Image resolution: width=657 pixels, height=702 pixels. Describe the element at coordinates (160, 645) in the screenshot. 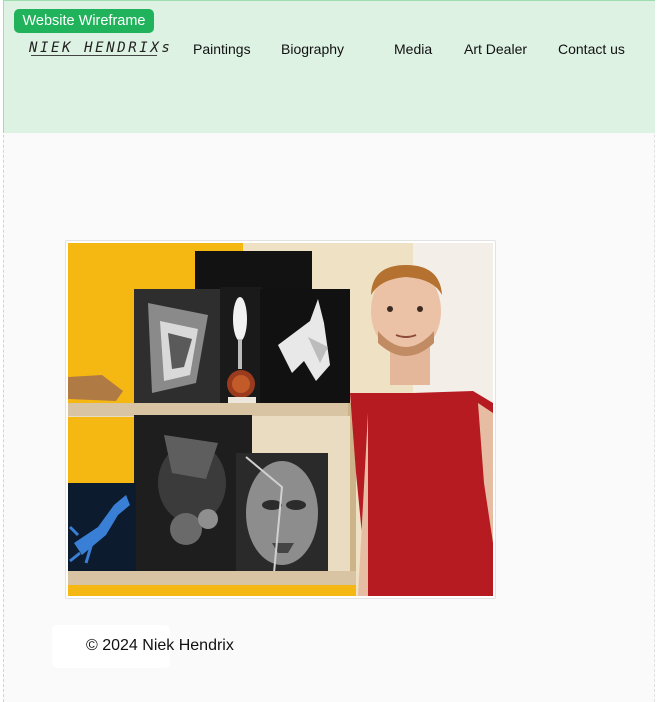

I see `footer-copyright: © 2024 Niek Hendrix` at that location.